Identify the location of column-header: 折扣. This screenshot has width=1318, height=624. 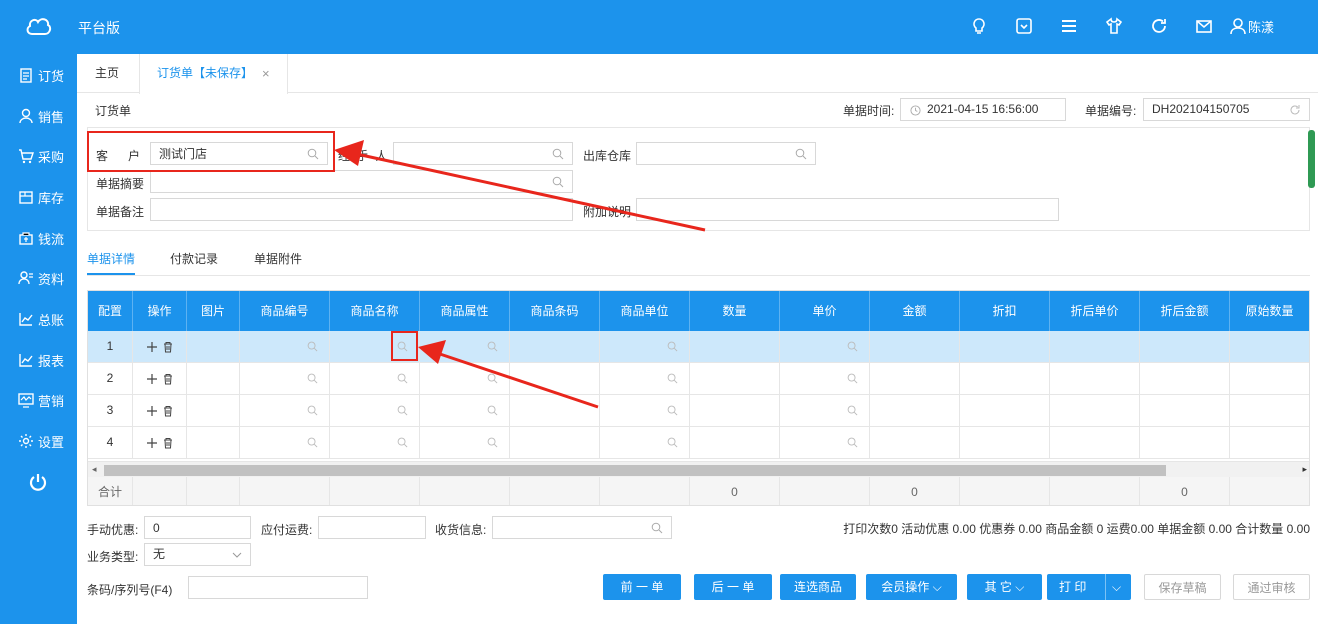
(1005, 311).